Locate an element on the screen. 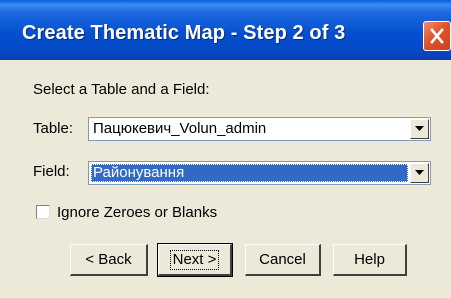 The image size is (451, 298). field-dropdown-button is located at coordinates (419, 173).